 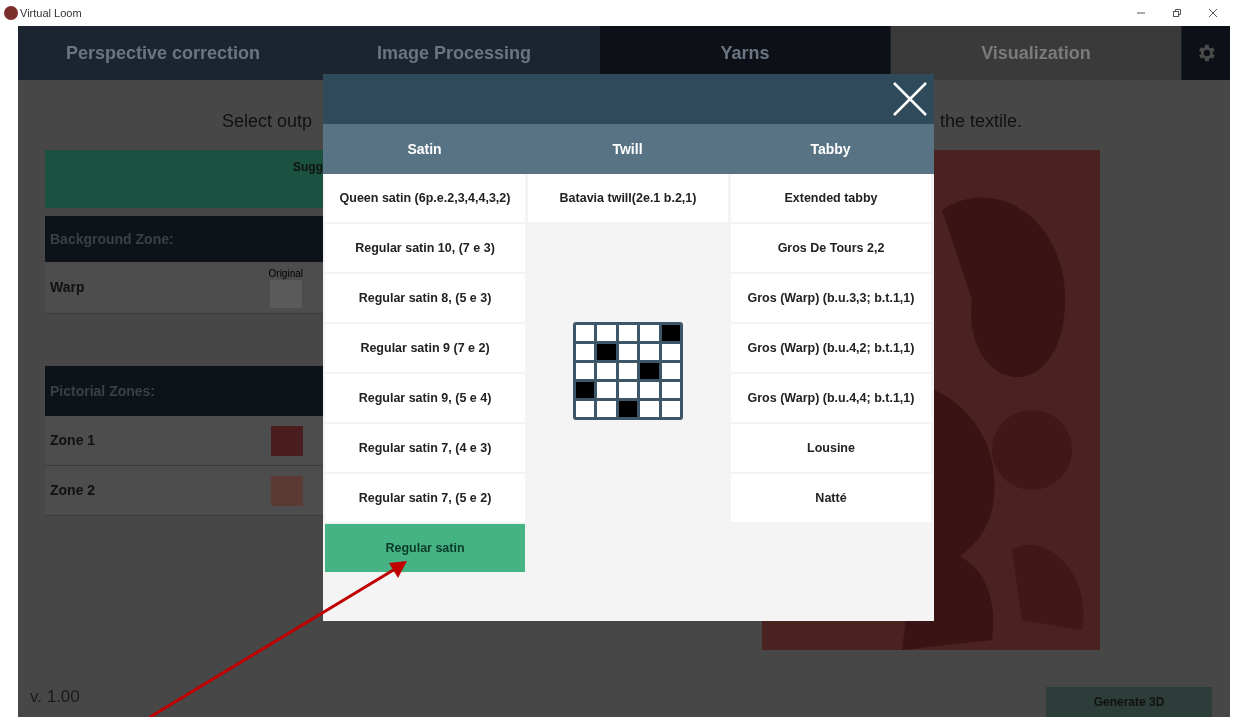 What do you see at coordinates (425, 448) in the screenshot?
I see `weave-option: Regular satin 7, (4 e 3)` at bounding box center [425, 448].